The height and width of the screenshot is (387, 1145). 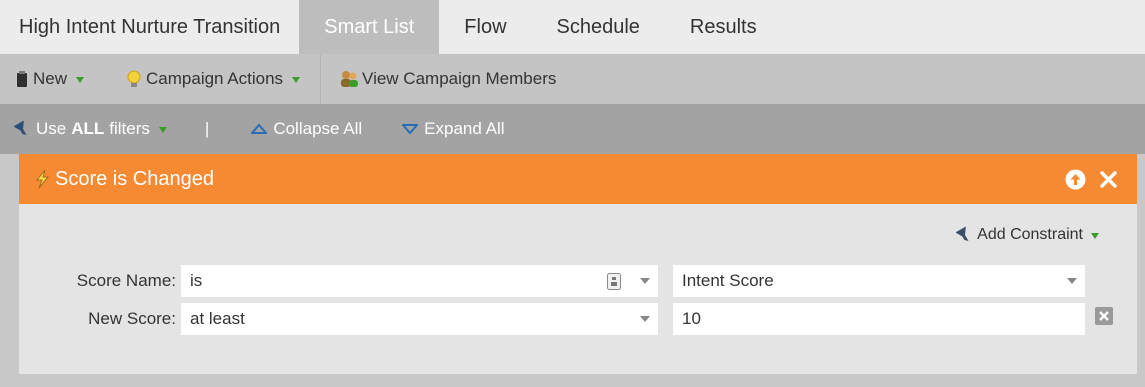 What do you see at coordinates (22, 79) in the screenshot?
I see `new-document-icon` at bounding box center [22, 79].